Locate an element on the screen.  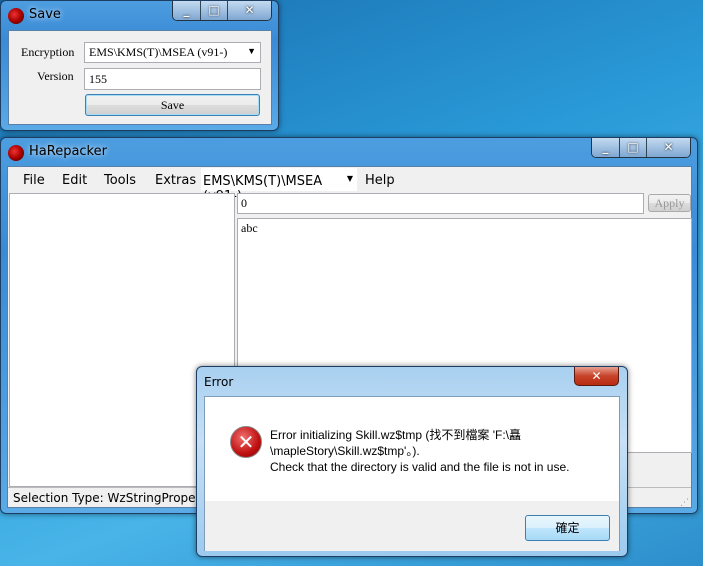
window-title: HaRepacker is located at coordinates (68, 151).